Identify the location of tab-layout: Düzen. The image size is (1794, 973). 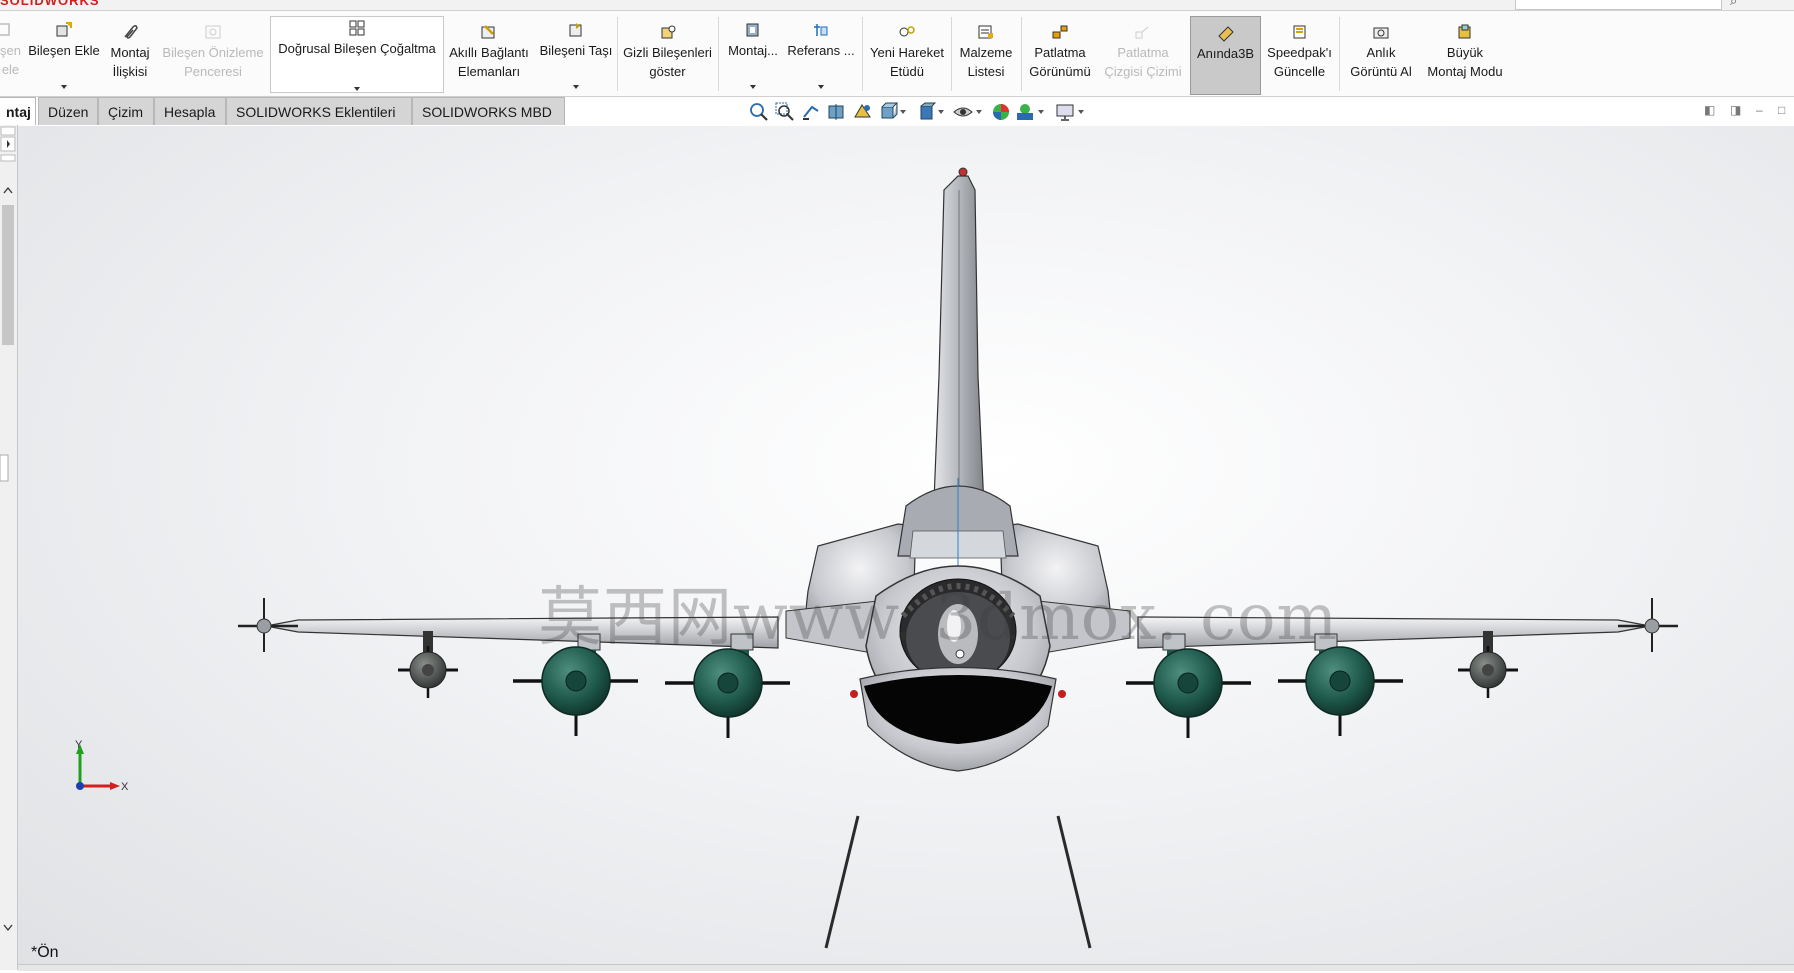
(68, 111).